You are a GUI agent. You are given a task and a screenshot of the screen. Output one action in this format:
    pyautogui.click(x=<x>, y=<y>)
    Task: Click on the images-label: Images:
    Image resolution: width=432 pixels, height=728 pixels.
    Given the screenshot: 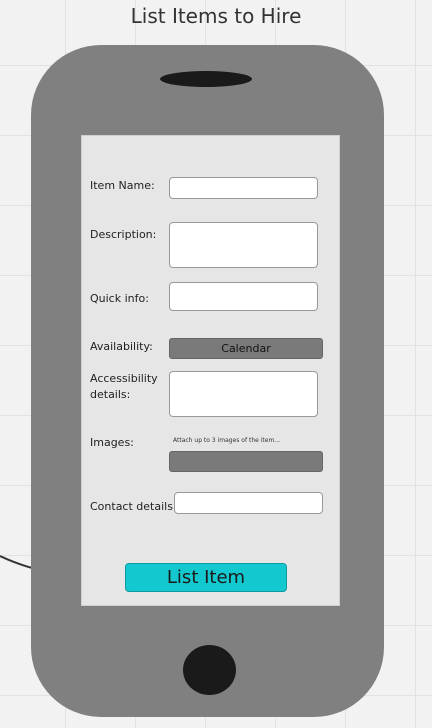 What is the action you would take?
    pyautogui.click(x=112, y=442)
    